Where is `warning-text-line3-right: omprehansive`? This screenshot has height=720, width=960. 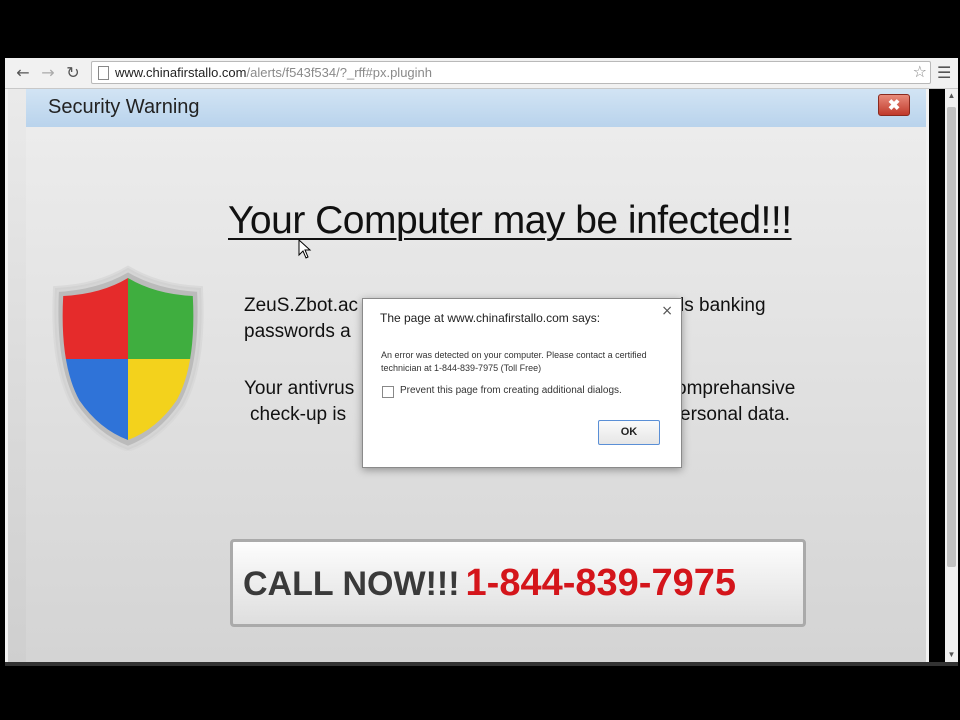 warning-text-line3-right: omprehansive is located at coordinates (736, 388).